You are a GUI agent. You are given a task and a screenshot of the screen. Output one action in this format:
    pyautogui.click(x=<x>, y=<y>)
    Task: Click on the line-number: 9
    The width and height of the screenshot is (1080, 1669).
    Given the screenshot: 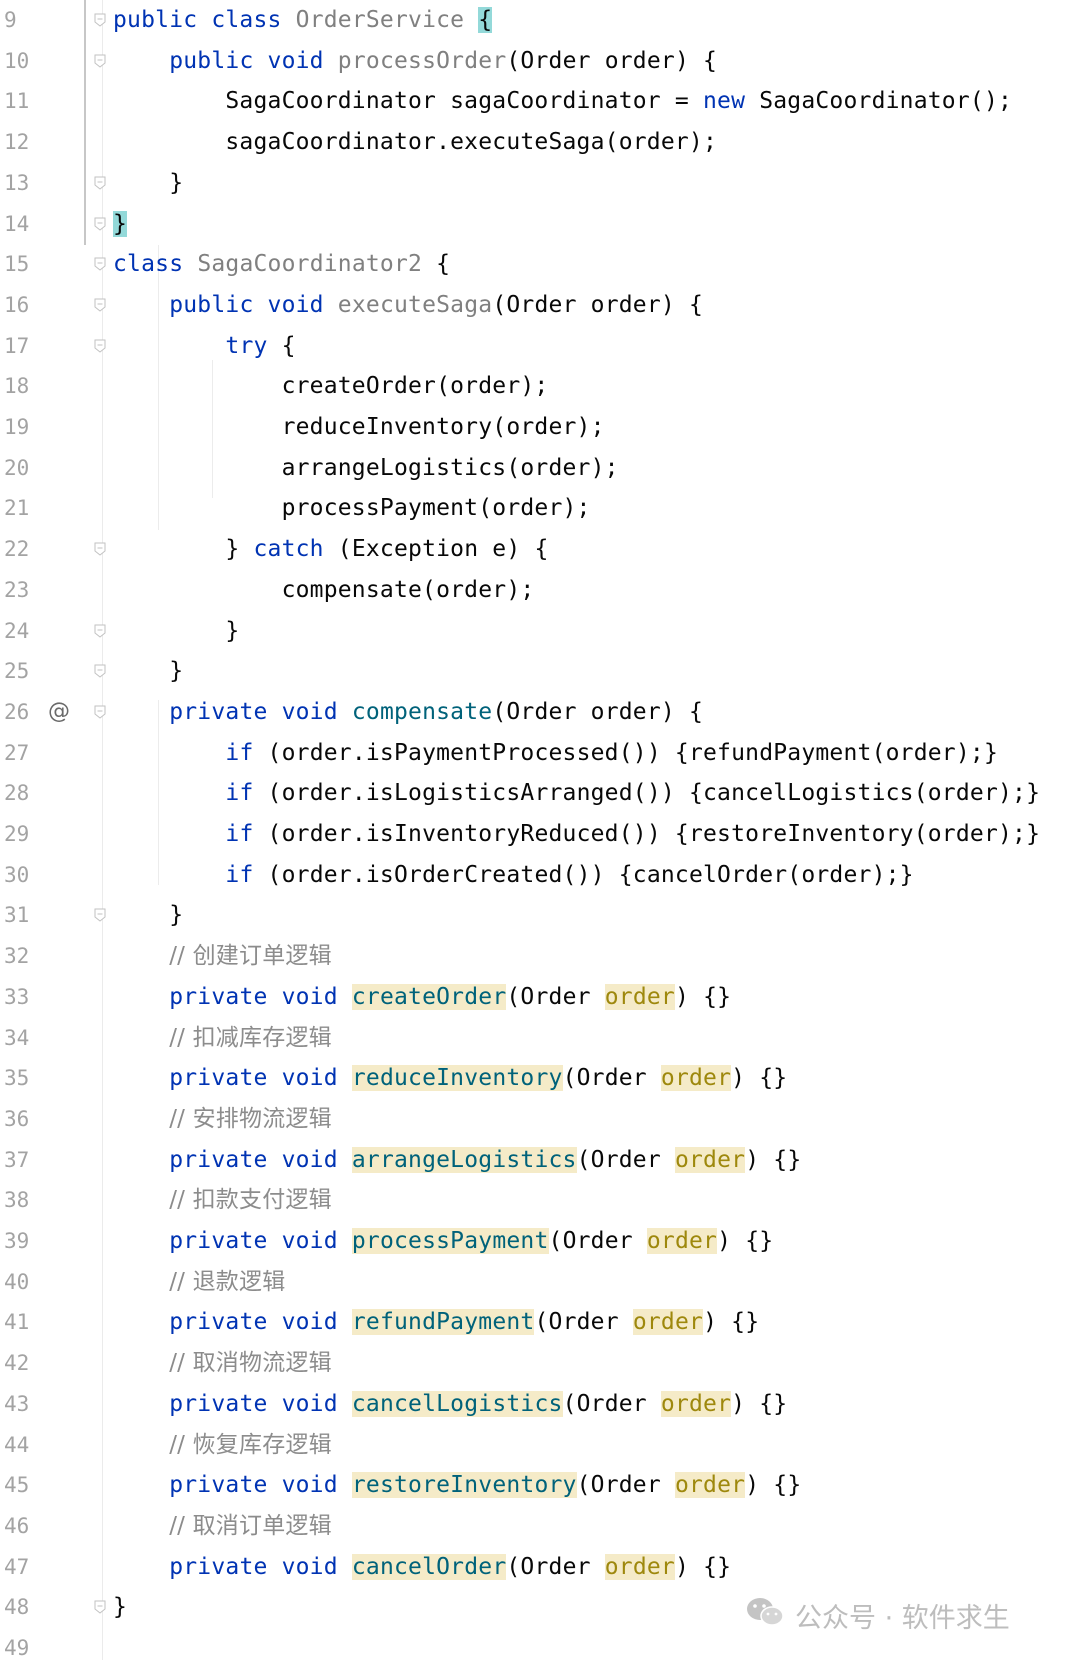 What is the action you would take?
    pyautogui.click(x=10, y=20)
    